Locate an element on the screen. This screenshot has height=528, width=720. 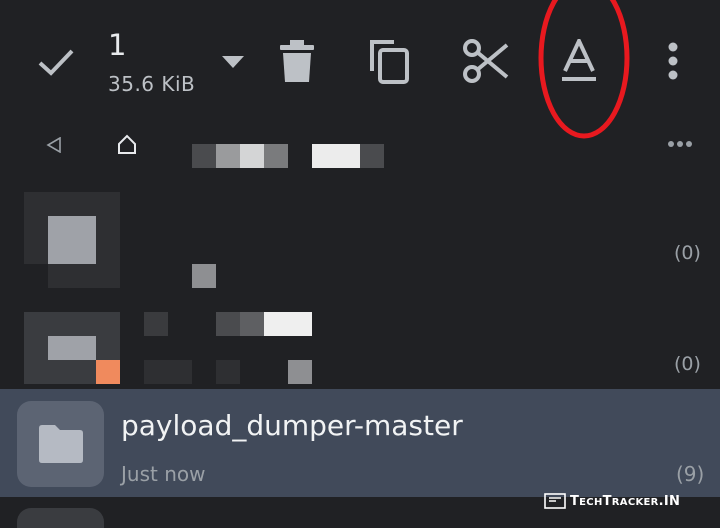
trash-icon is located at coordinates (297, 61).